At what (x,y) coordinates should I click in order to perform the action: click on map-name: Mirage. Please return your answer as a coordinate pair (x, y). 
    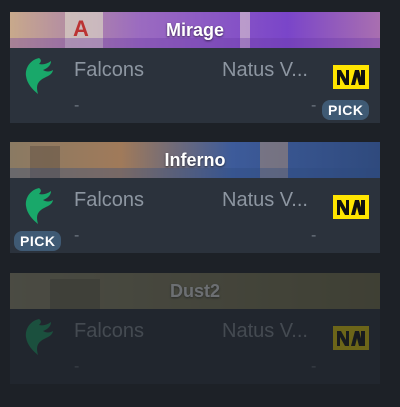
    Looking at the image, I should click on (195, 30).